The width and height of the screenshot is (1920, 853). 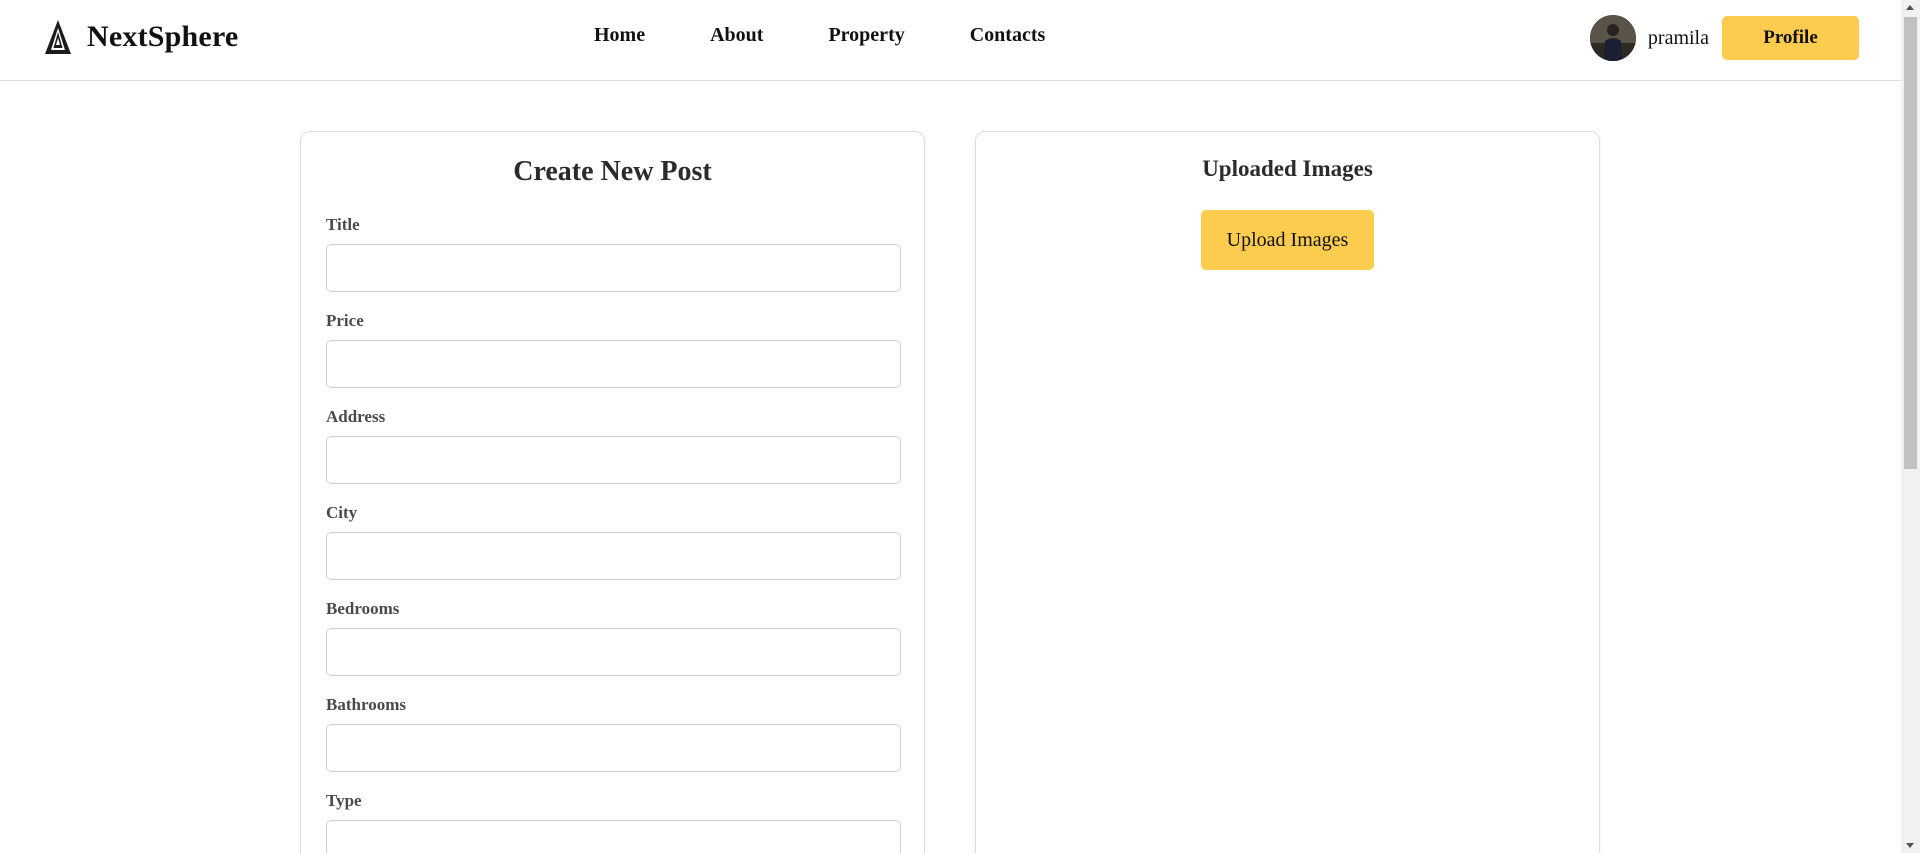 What do you see at coordinates (1008, 35) in the screenshot?
I see `nav-contacts: Contacts` at bounding box center [1008, 35].